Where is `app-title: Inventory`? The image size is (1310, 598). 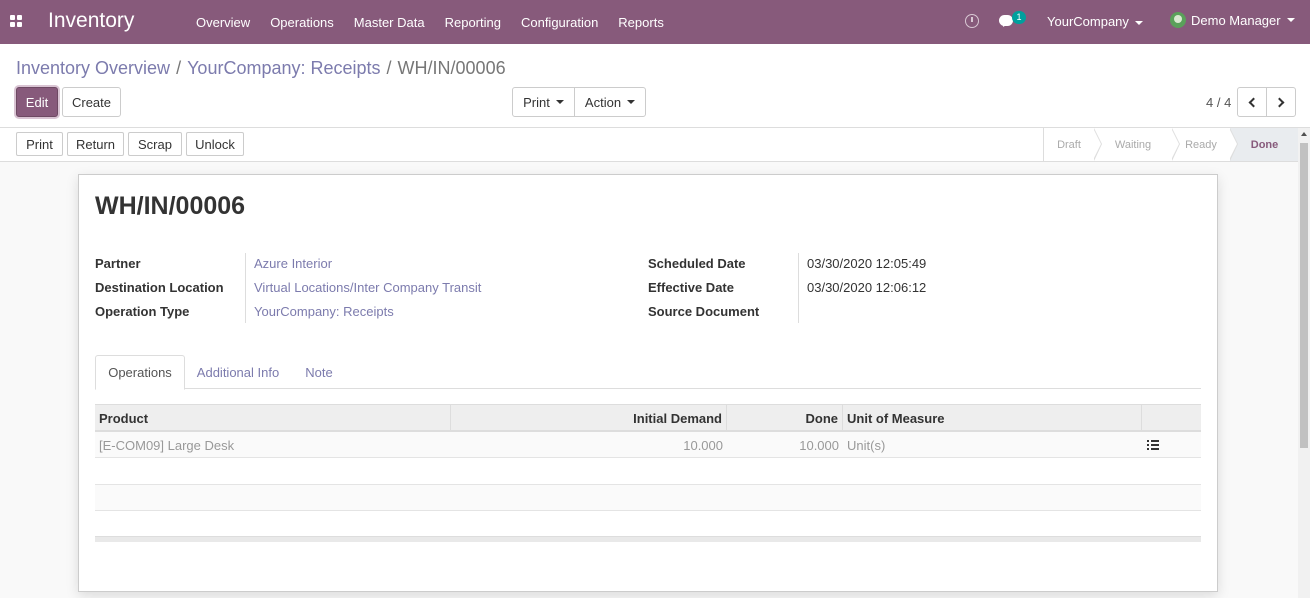 app-title: Inventory is located at coordinates (91, 21).